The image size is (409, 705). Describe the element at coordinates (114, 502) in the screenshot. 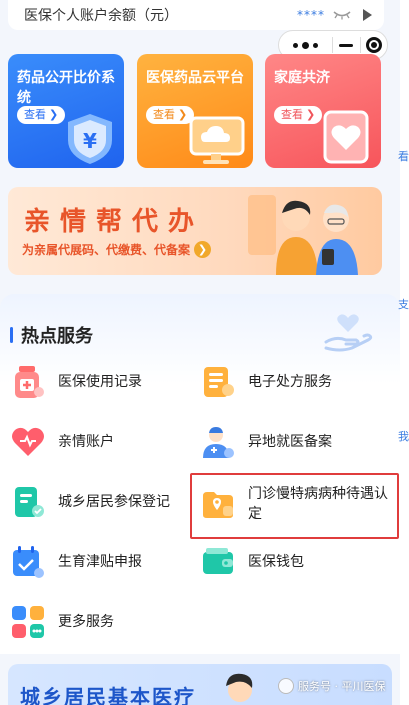

I see `service-label: 城乡居民参保登记` at that location.